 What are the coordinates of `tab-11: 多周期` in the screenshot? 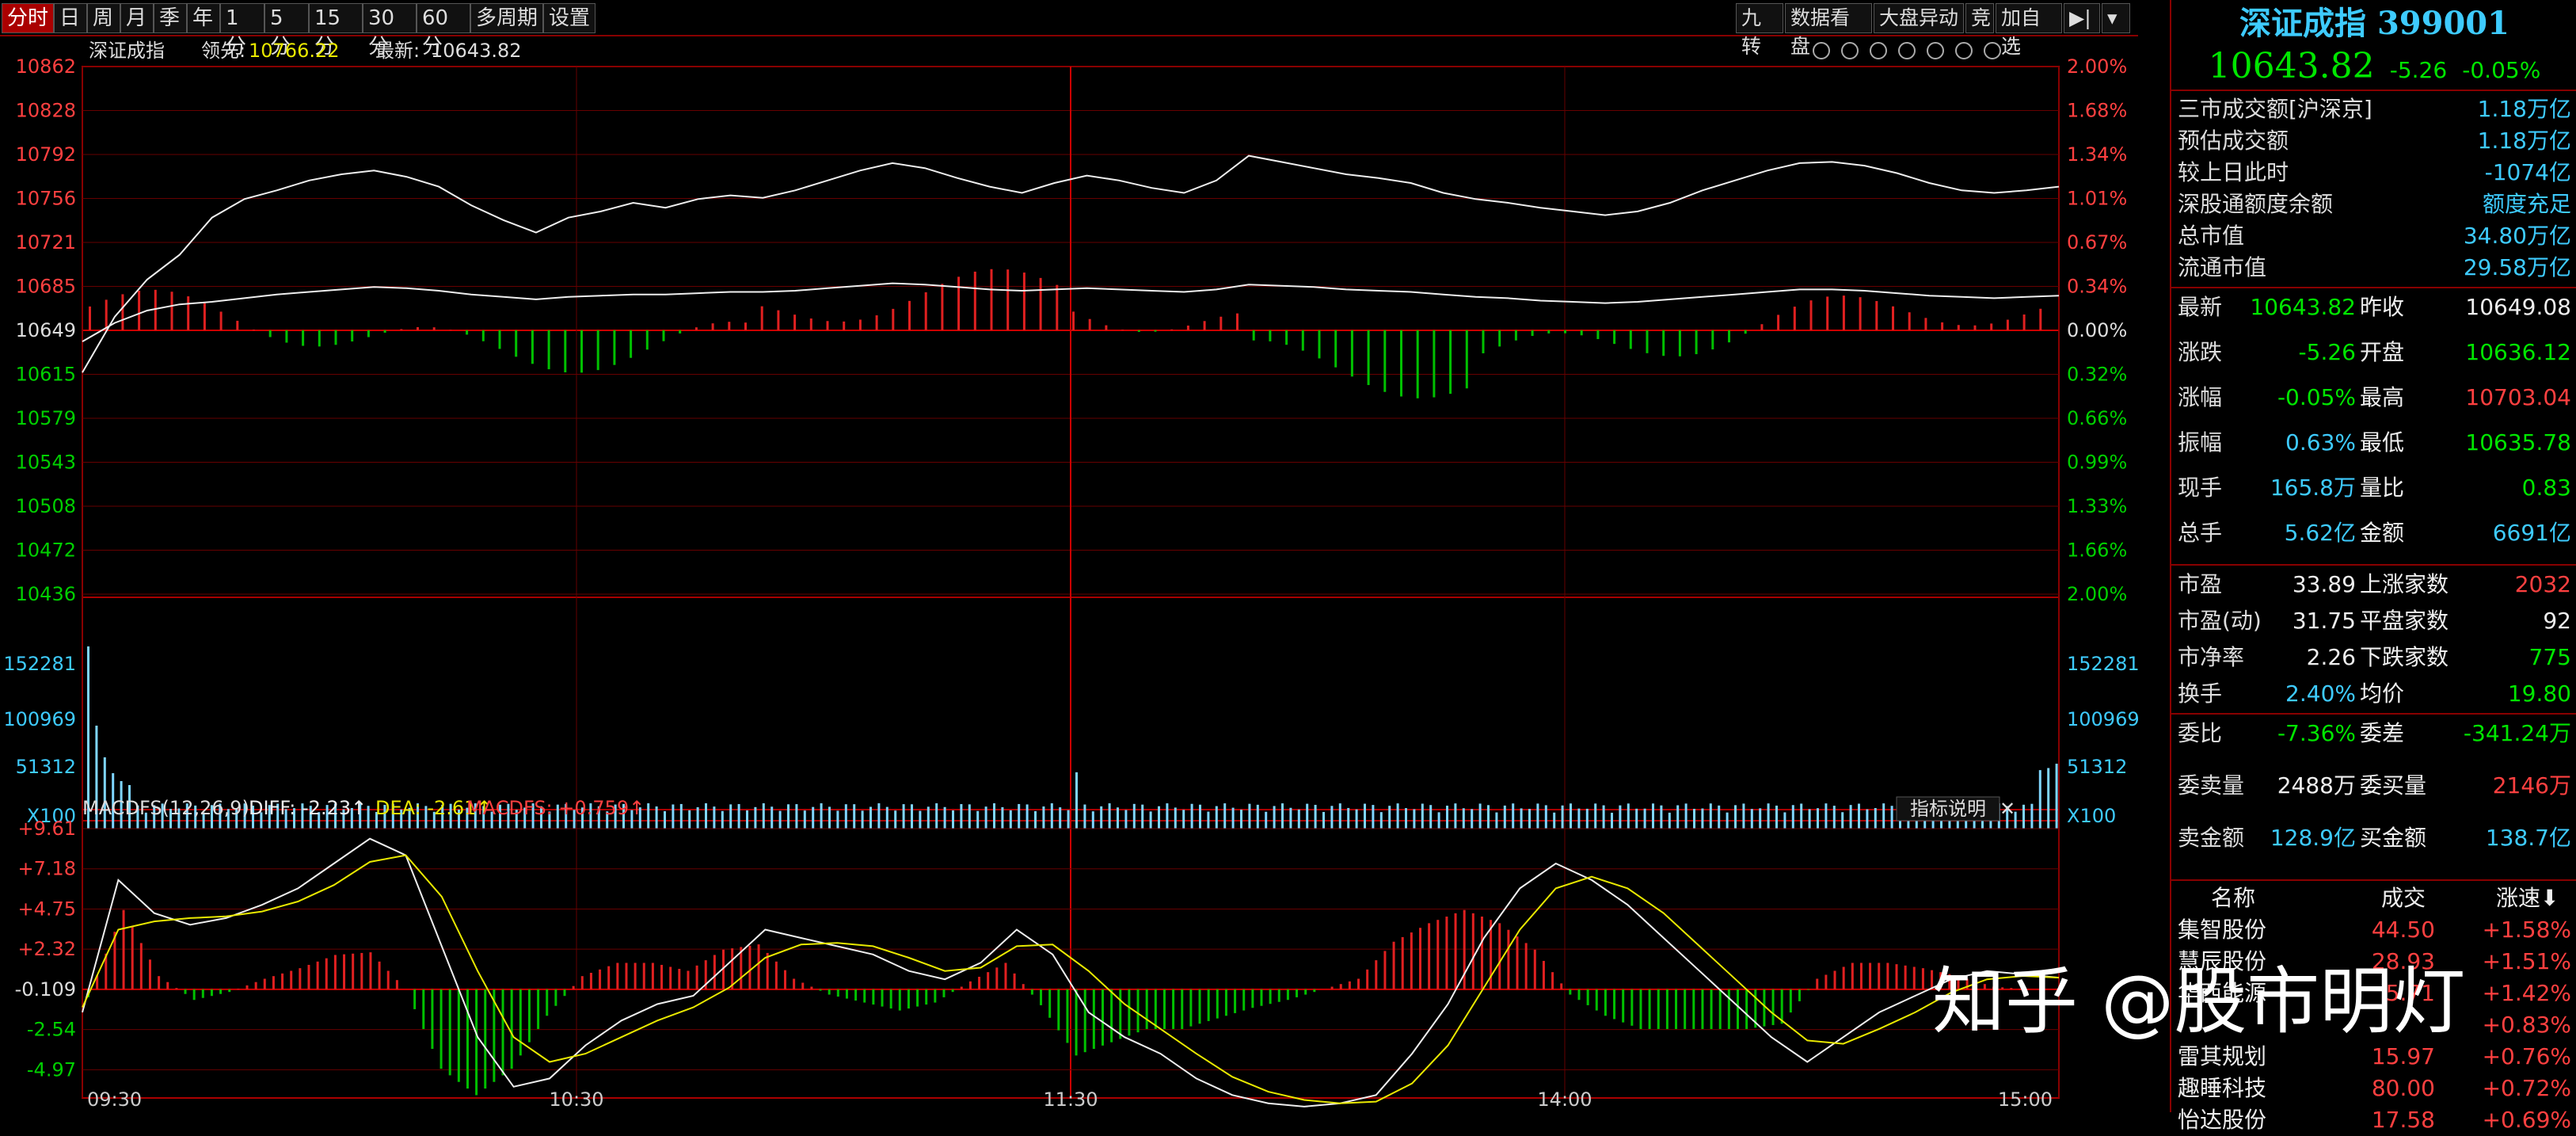 It's located at (506, 18).